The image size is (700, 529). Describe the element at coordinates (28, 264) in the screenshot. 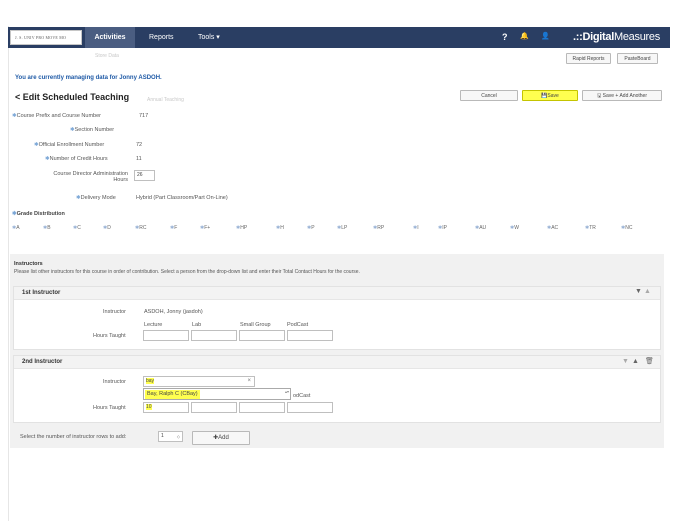

I see `instructors-title: Instructors` at that location.